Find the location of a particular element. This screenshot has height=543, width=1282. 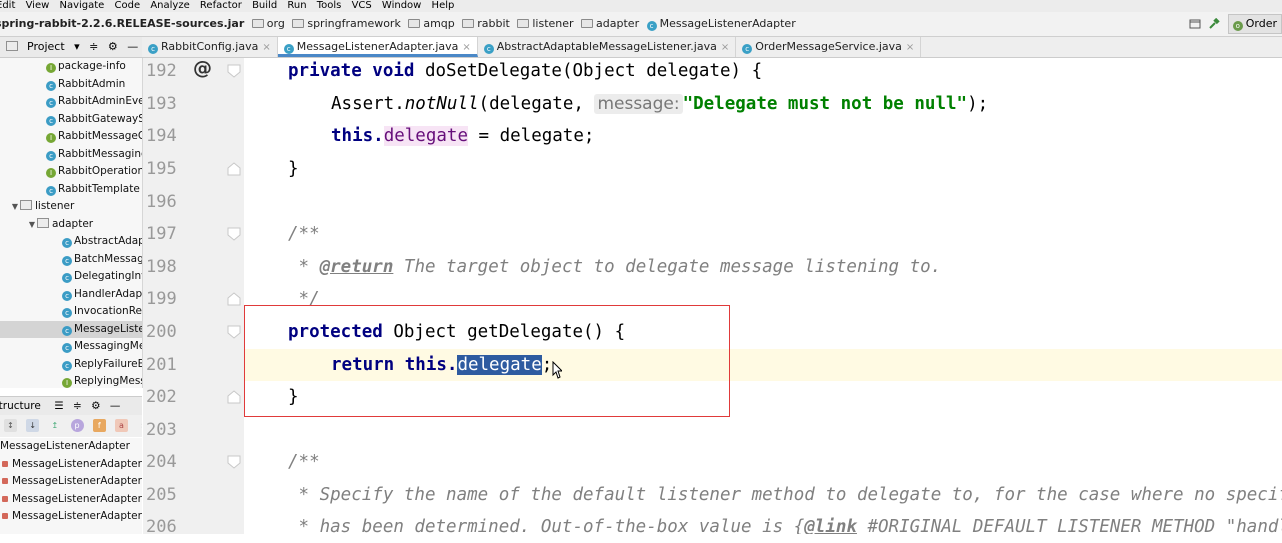

menu-analyze: Analyze is located at coordinates (169, 6).